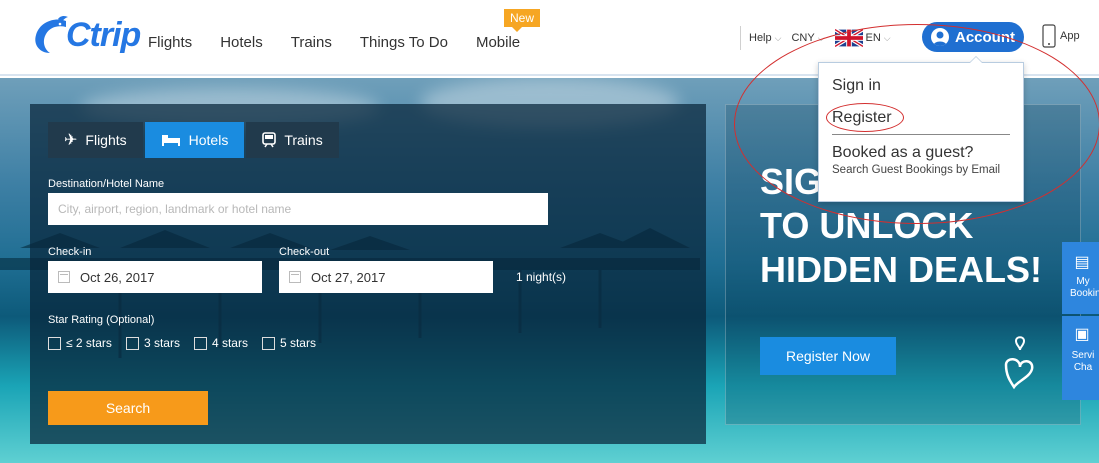 Image resolution: width=1099 pixels, height=463 pixels. What do you see at coordinates (760, 38) in the screenshot?
I see `help-label: Help` at bounding box center [760, 38].